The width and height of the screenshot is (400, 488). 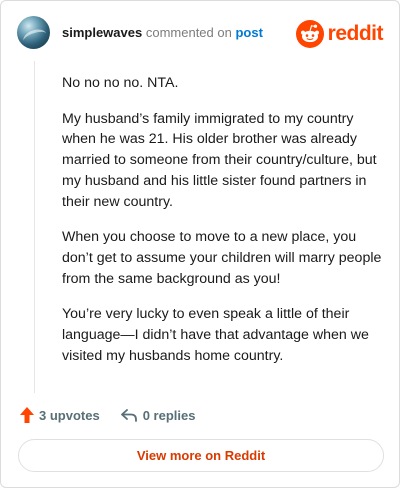 I want to click on post-link: post, so click(x=248, y=32).